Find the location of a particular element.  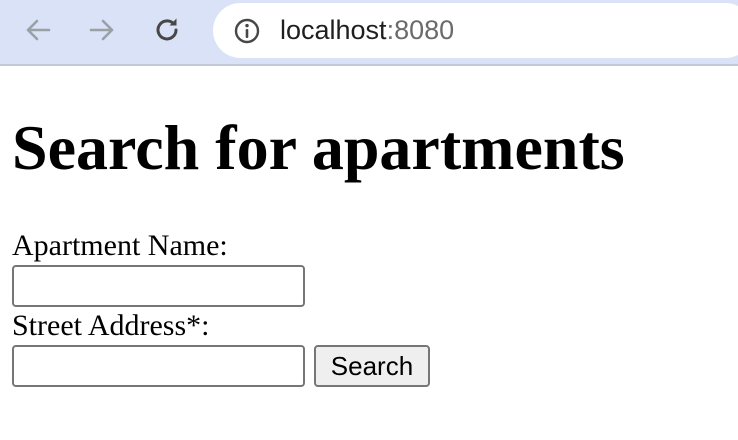

info-icon is located at coordinates (247, 31).